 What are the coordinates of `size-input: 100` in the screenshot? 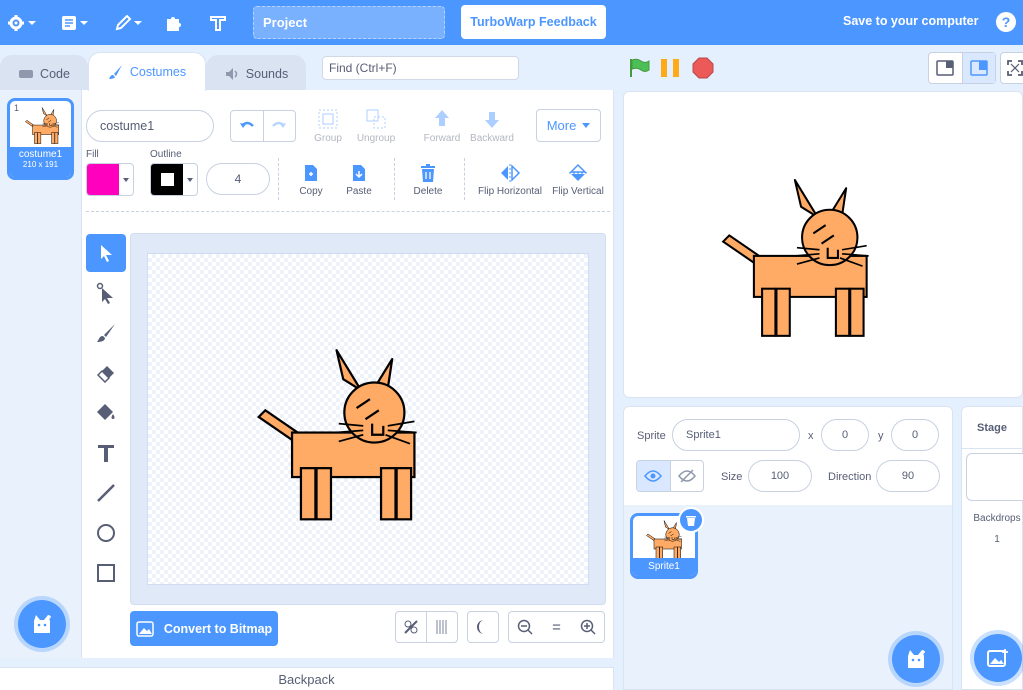 It's located at (780, 476).